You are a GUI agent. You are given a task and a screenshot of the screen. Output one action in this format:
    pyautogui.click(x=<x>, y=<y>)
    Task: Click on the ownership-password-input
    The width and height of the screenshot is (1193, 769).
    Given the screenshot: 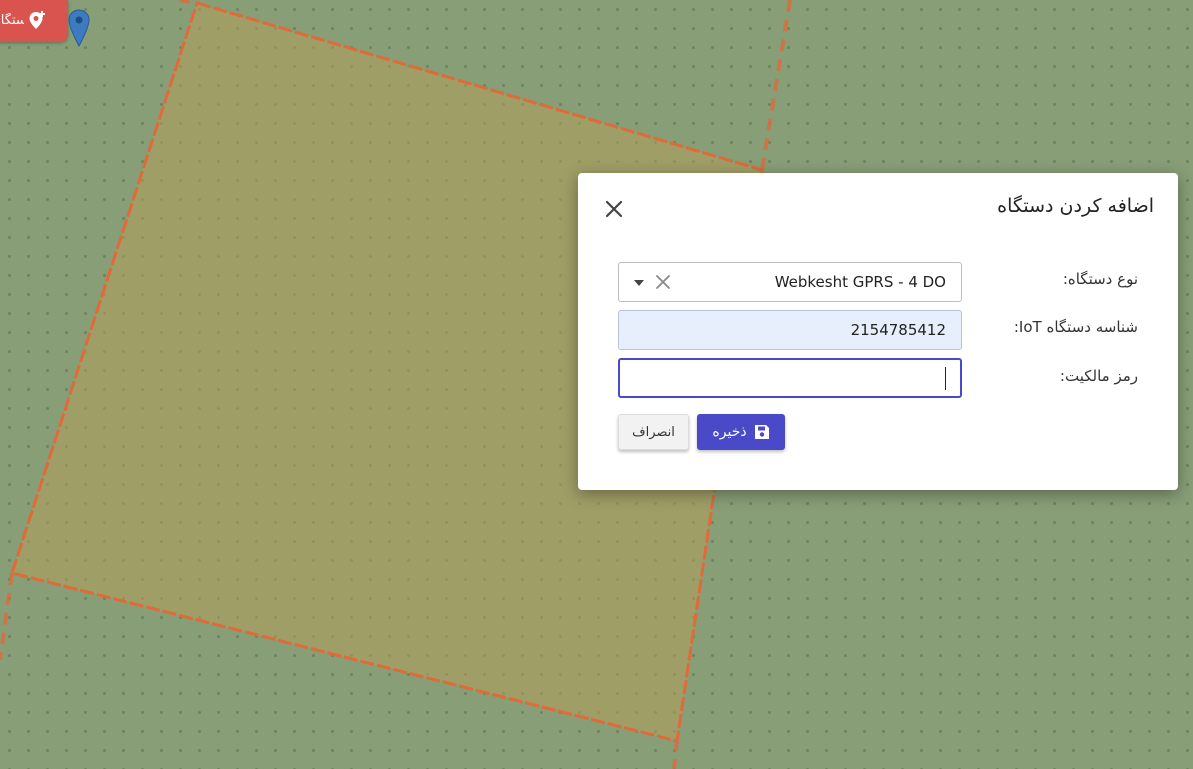 What is the action you would take?
    pyautogui.click(x=790, y=378)
    